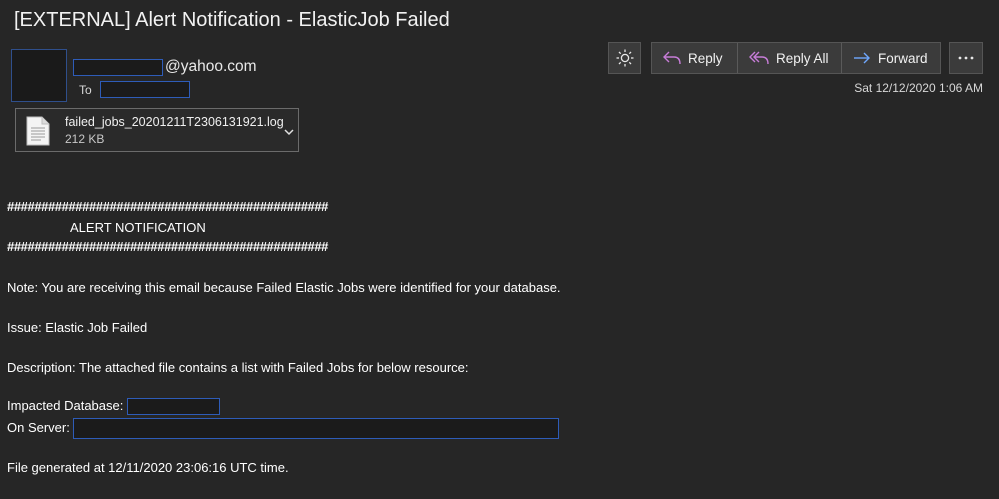  I want to click on redacted-sender-name, so click(118, 67).